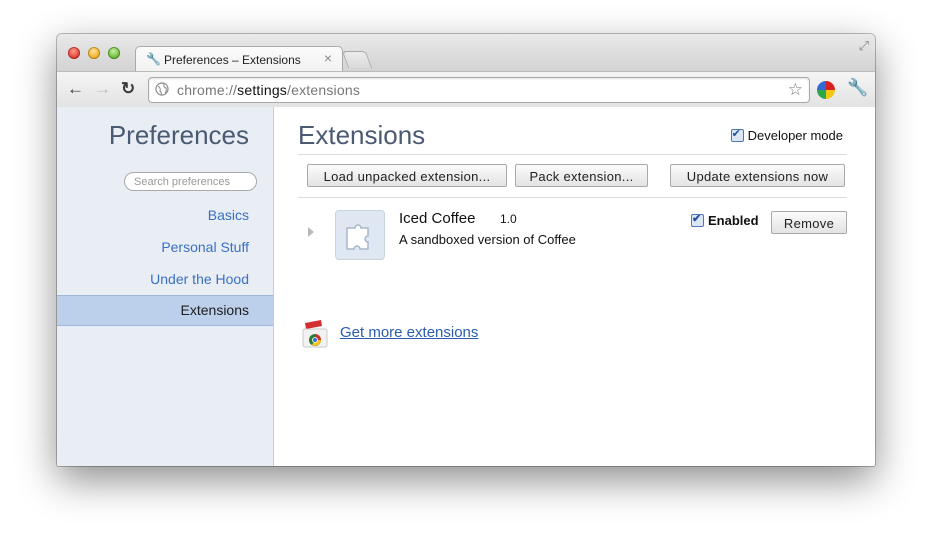  I want to click on toolbar: ← → ↻ chrome://settings/extensions ☆ 🔧, so click(466, 90).